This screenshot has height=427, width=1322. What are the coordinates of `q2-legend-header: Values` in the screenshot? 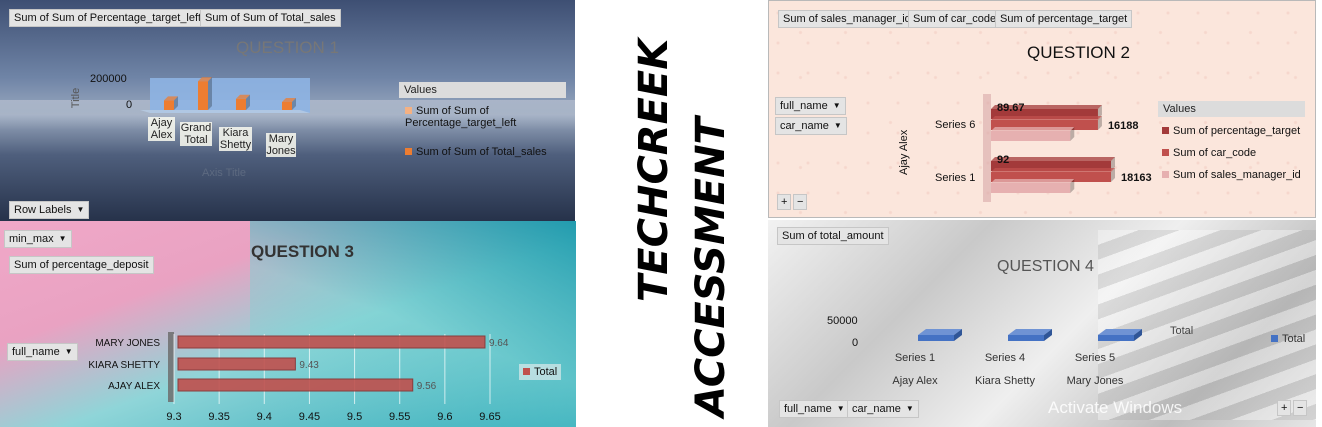 It's located at (1231, 109).